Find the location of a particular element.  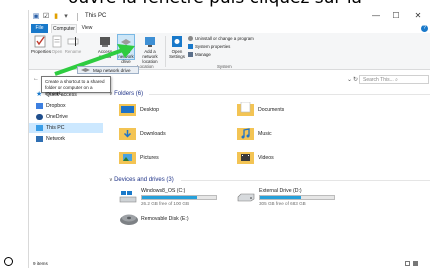

folder-icon: ▣ is located at coordinates (36, 16).